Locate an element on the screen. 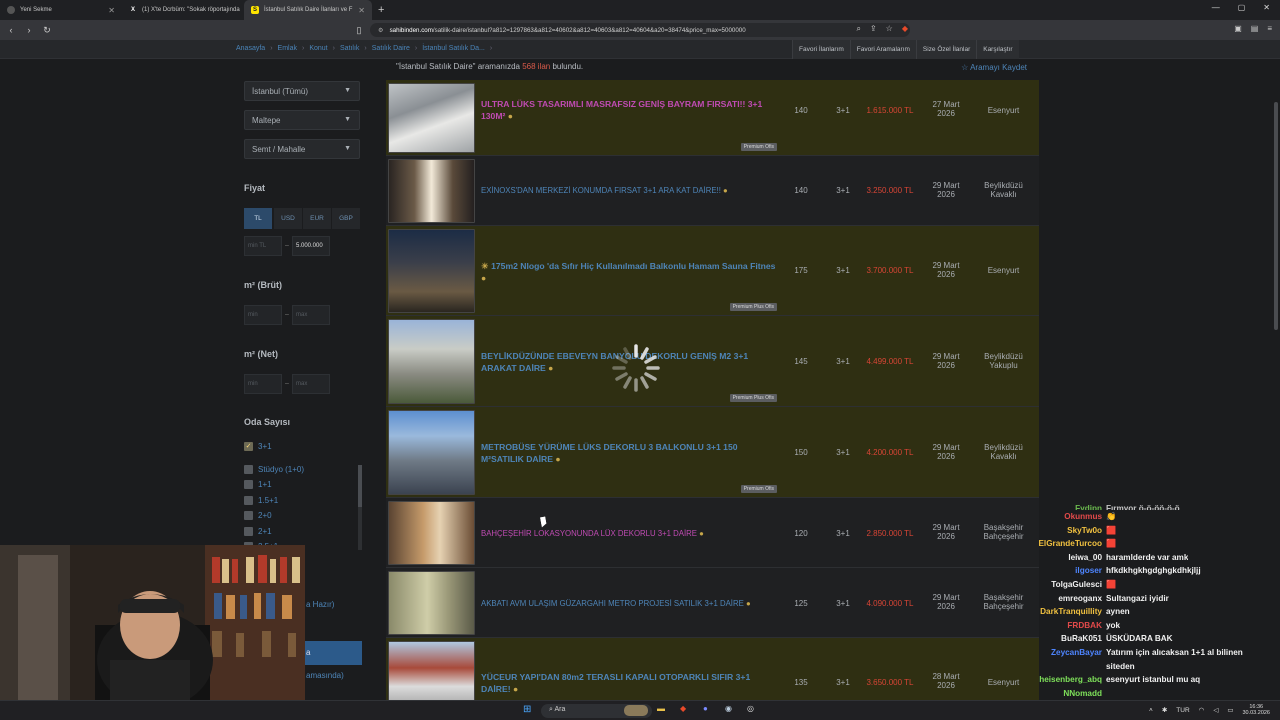  checkbox-icon is located at coordinates (248, 484).